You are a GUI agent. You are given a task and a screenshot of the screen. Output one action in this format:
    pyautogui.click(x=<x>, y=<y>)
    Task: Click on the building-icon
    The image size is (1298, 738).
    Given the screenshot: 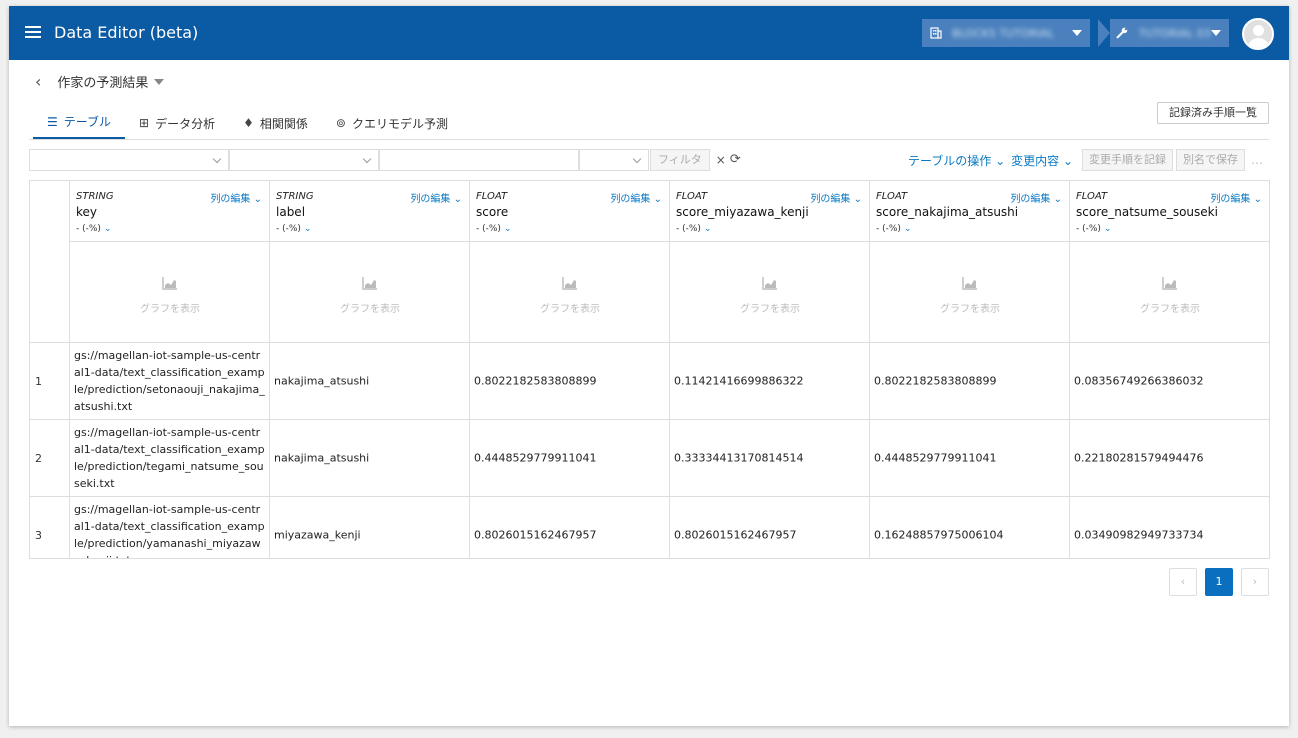 What is the action you would take?
    pyautogui.click(x=936, y=33)
    